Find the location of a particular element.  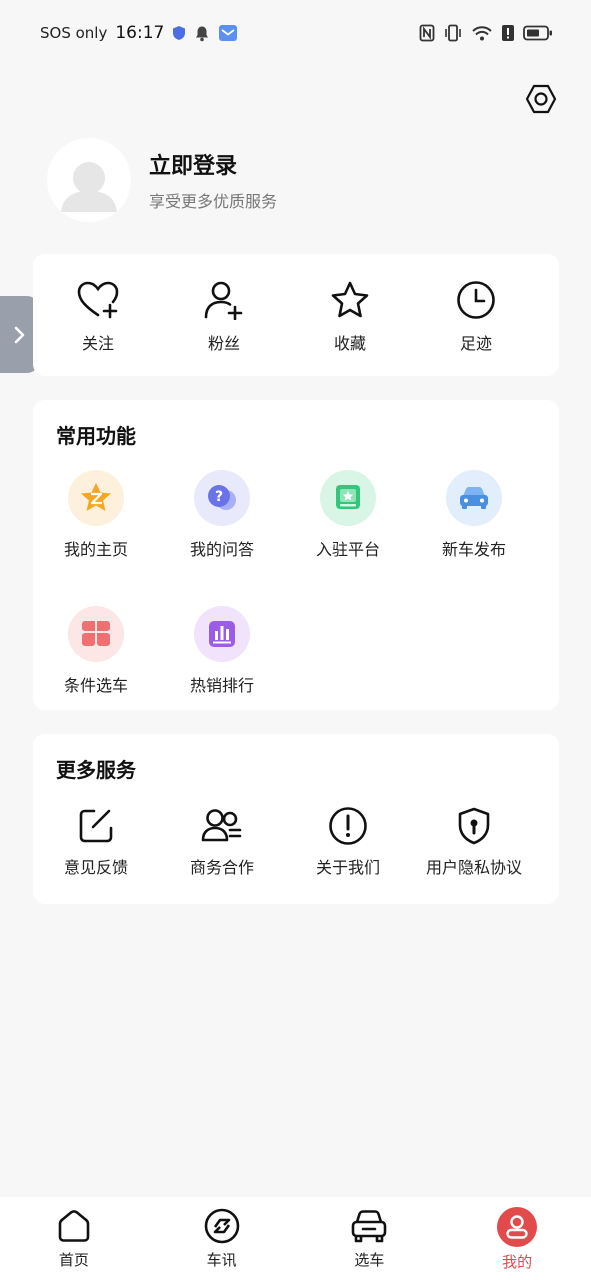

settings-button is located at coordinates (541, 99).